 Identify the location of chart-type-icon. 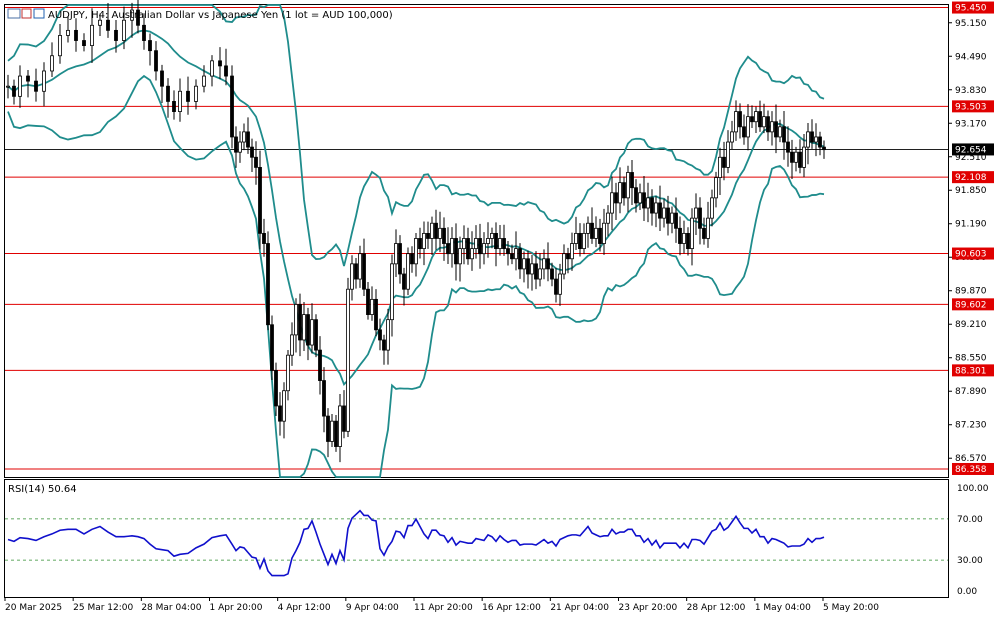
(39, 13).